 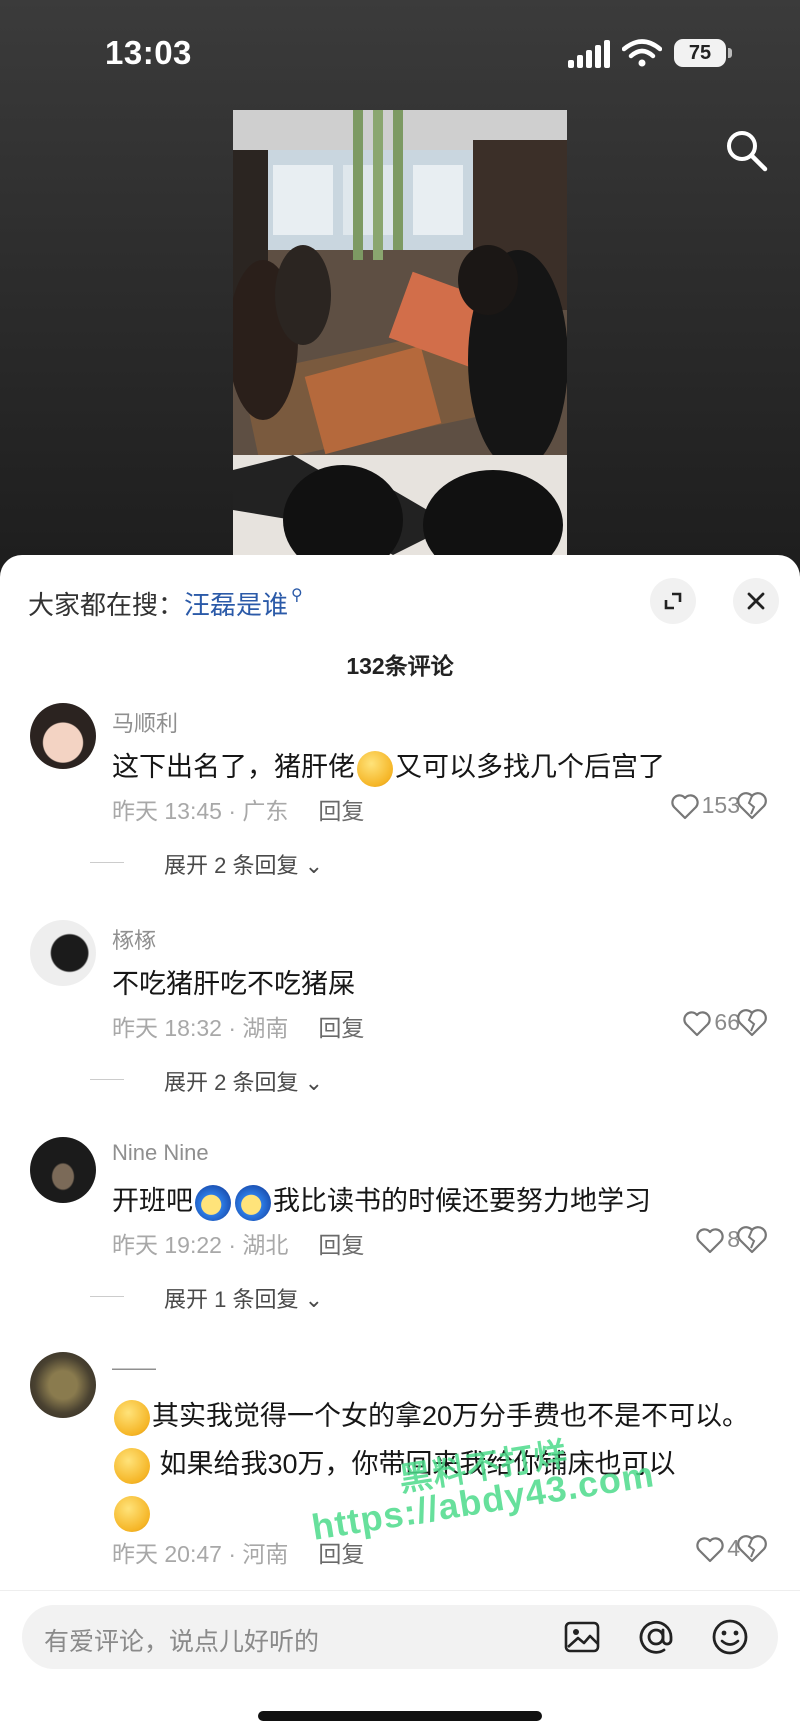 I want to click on comment-input-placeholder: 有爱评论，说点儿好听的, so click(x=182, y=1642).